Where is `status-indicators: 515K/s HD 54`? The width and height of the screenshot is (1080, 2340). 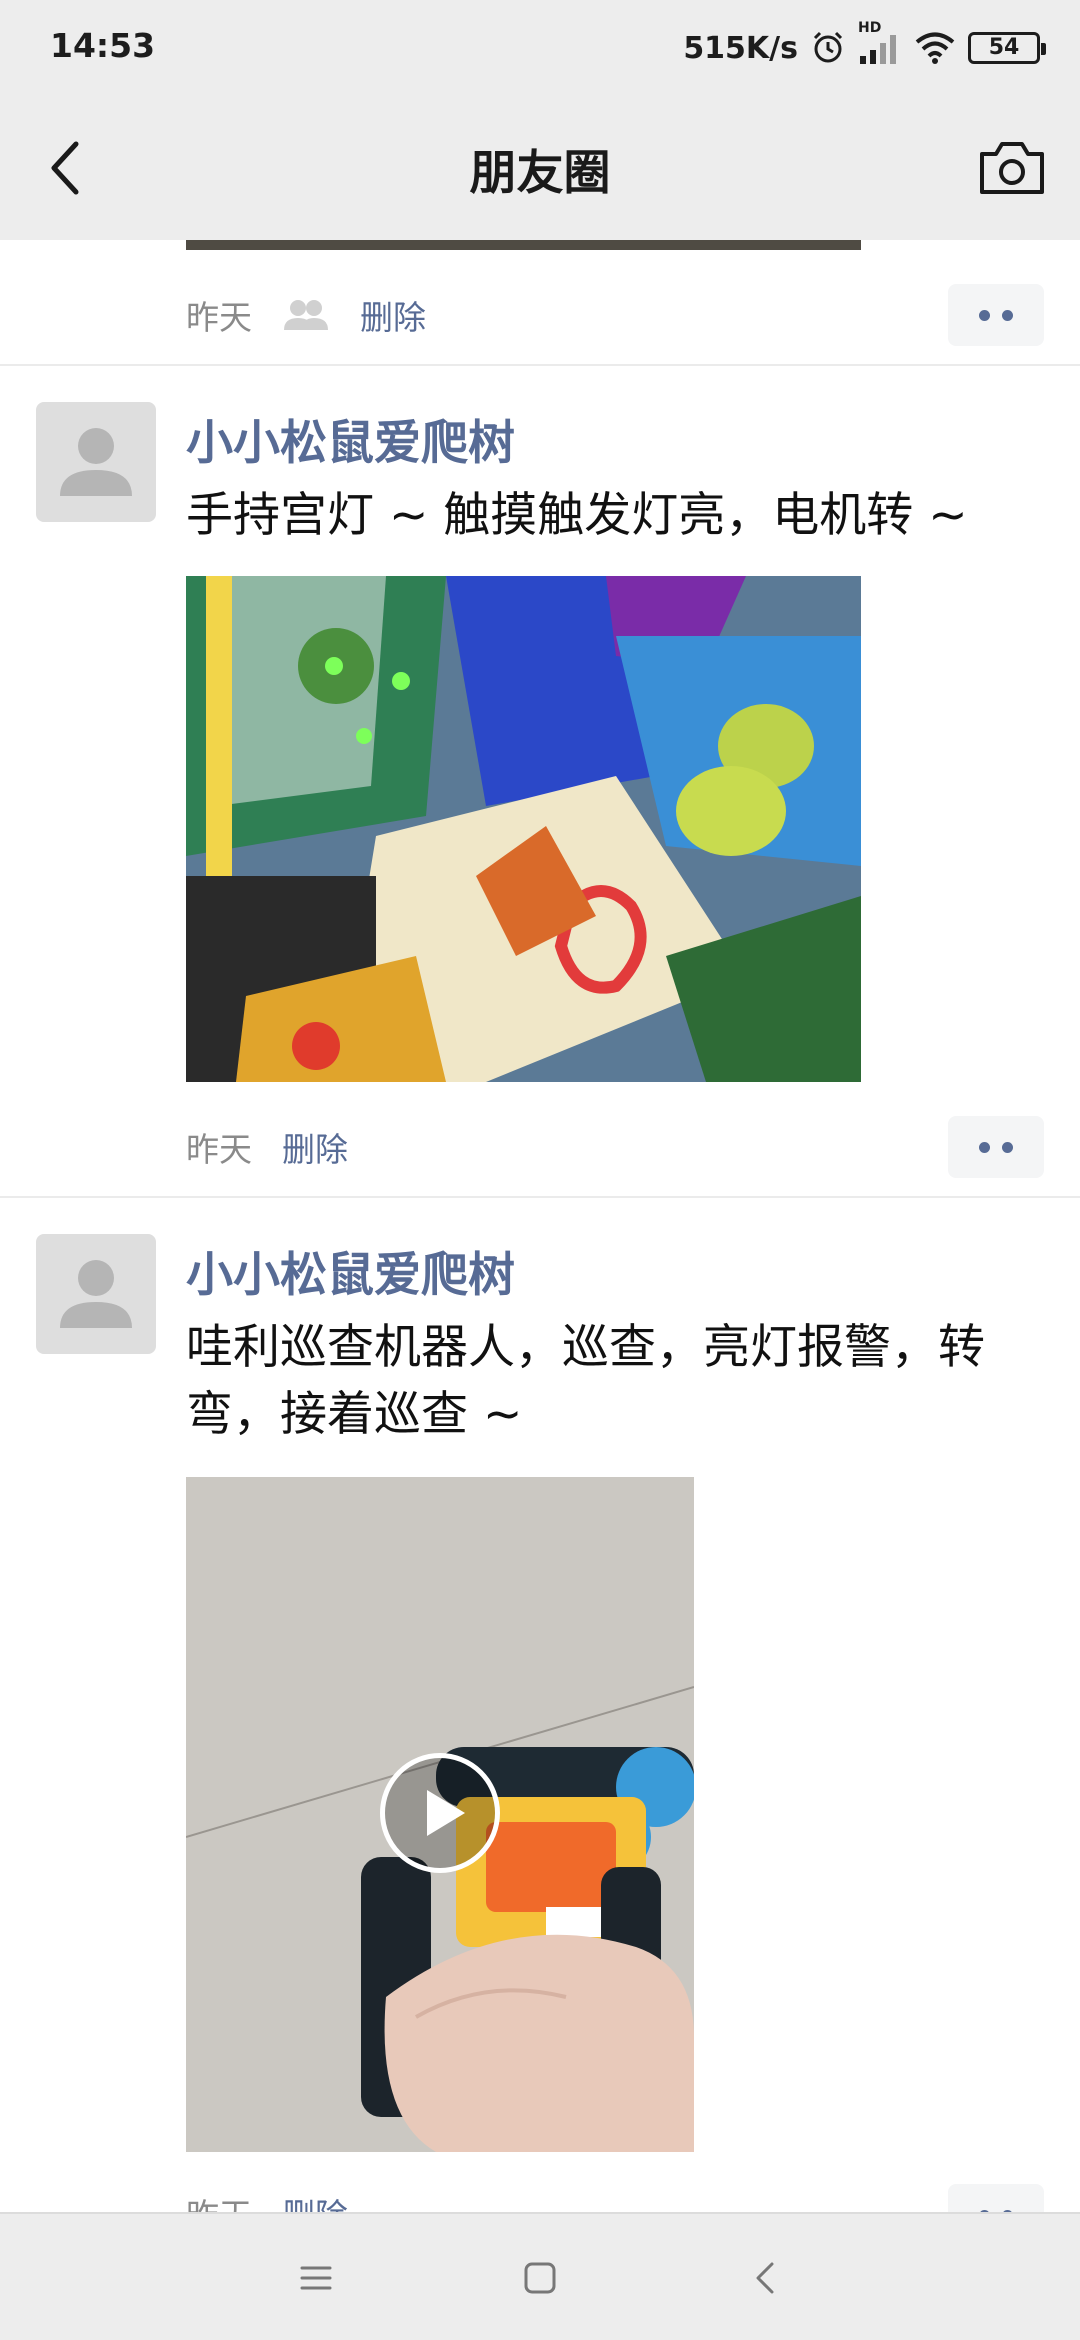
status-indicators: 515K/s HD 54 is located at coordinates (864, 45).